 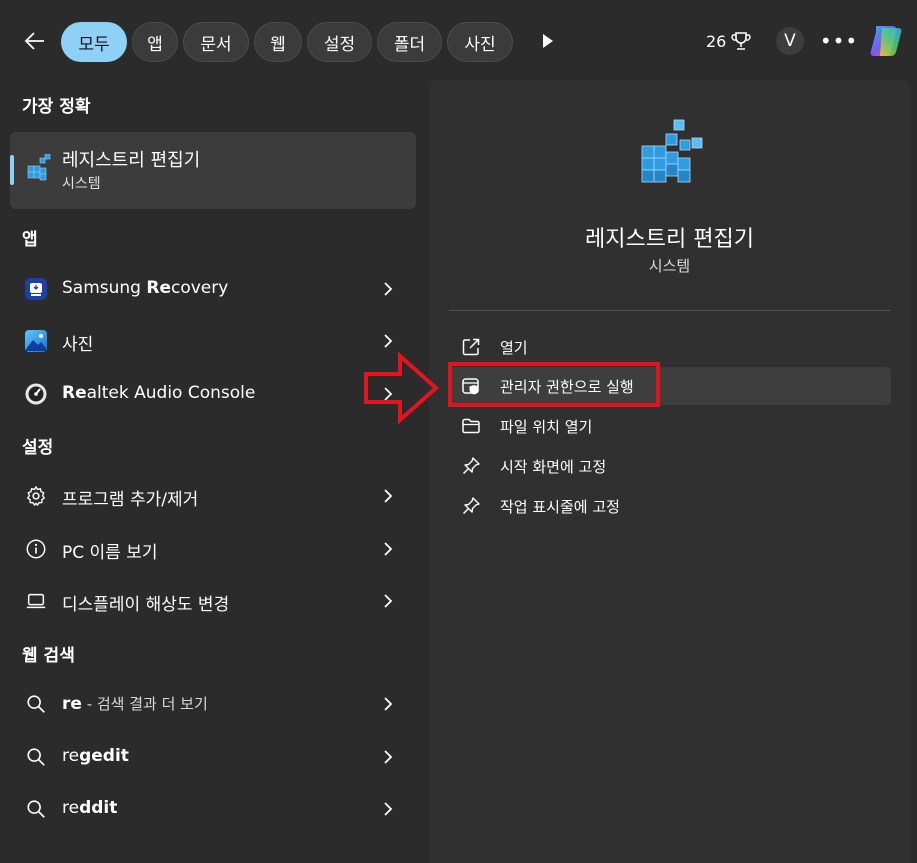 I want to click on points-count: 26, so click(x=716, y=41).